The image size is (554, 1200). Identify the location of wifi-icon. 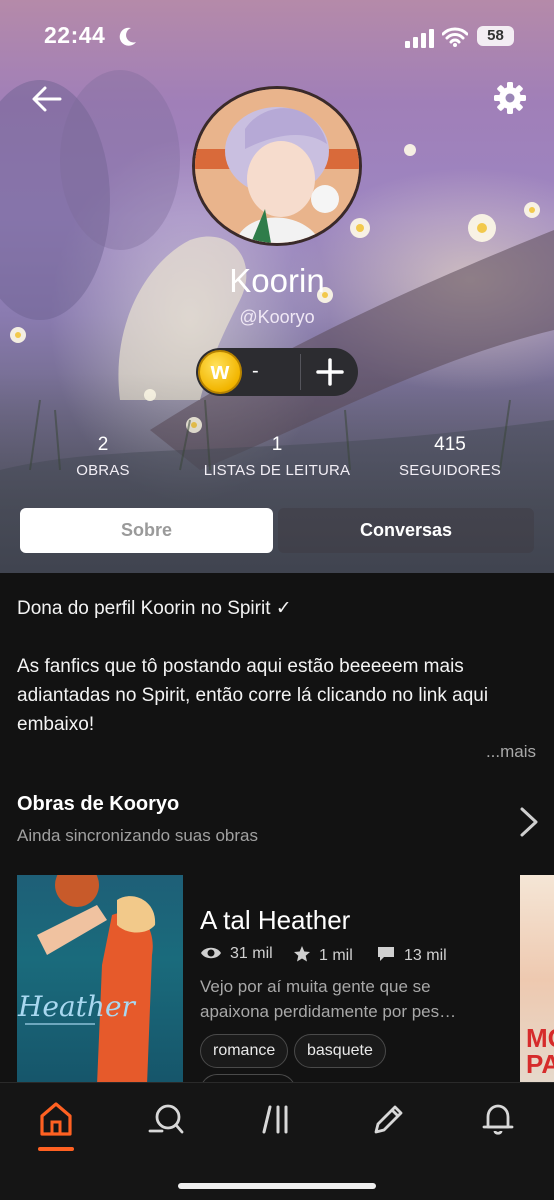
(455, 37).